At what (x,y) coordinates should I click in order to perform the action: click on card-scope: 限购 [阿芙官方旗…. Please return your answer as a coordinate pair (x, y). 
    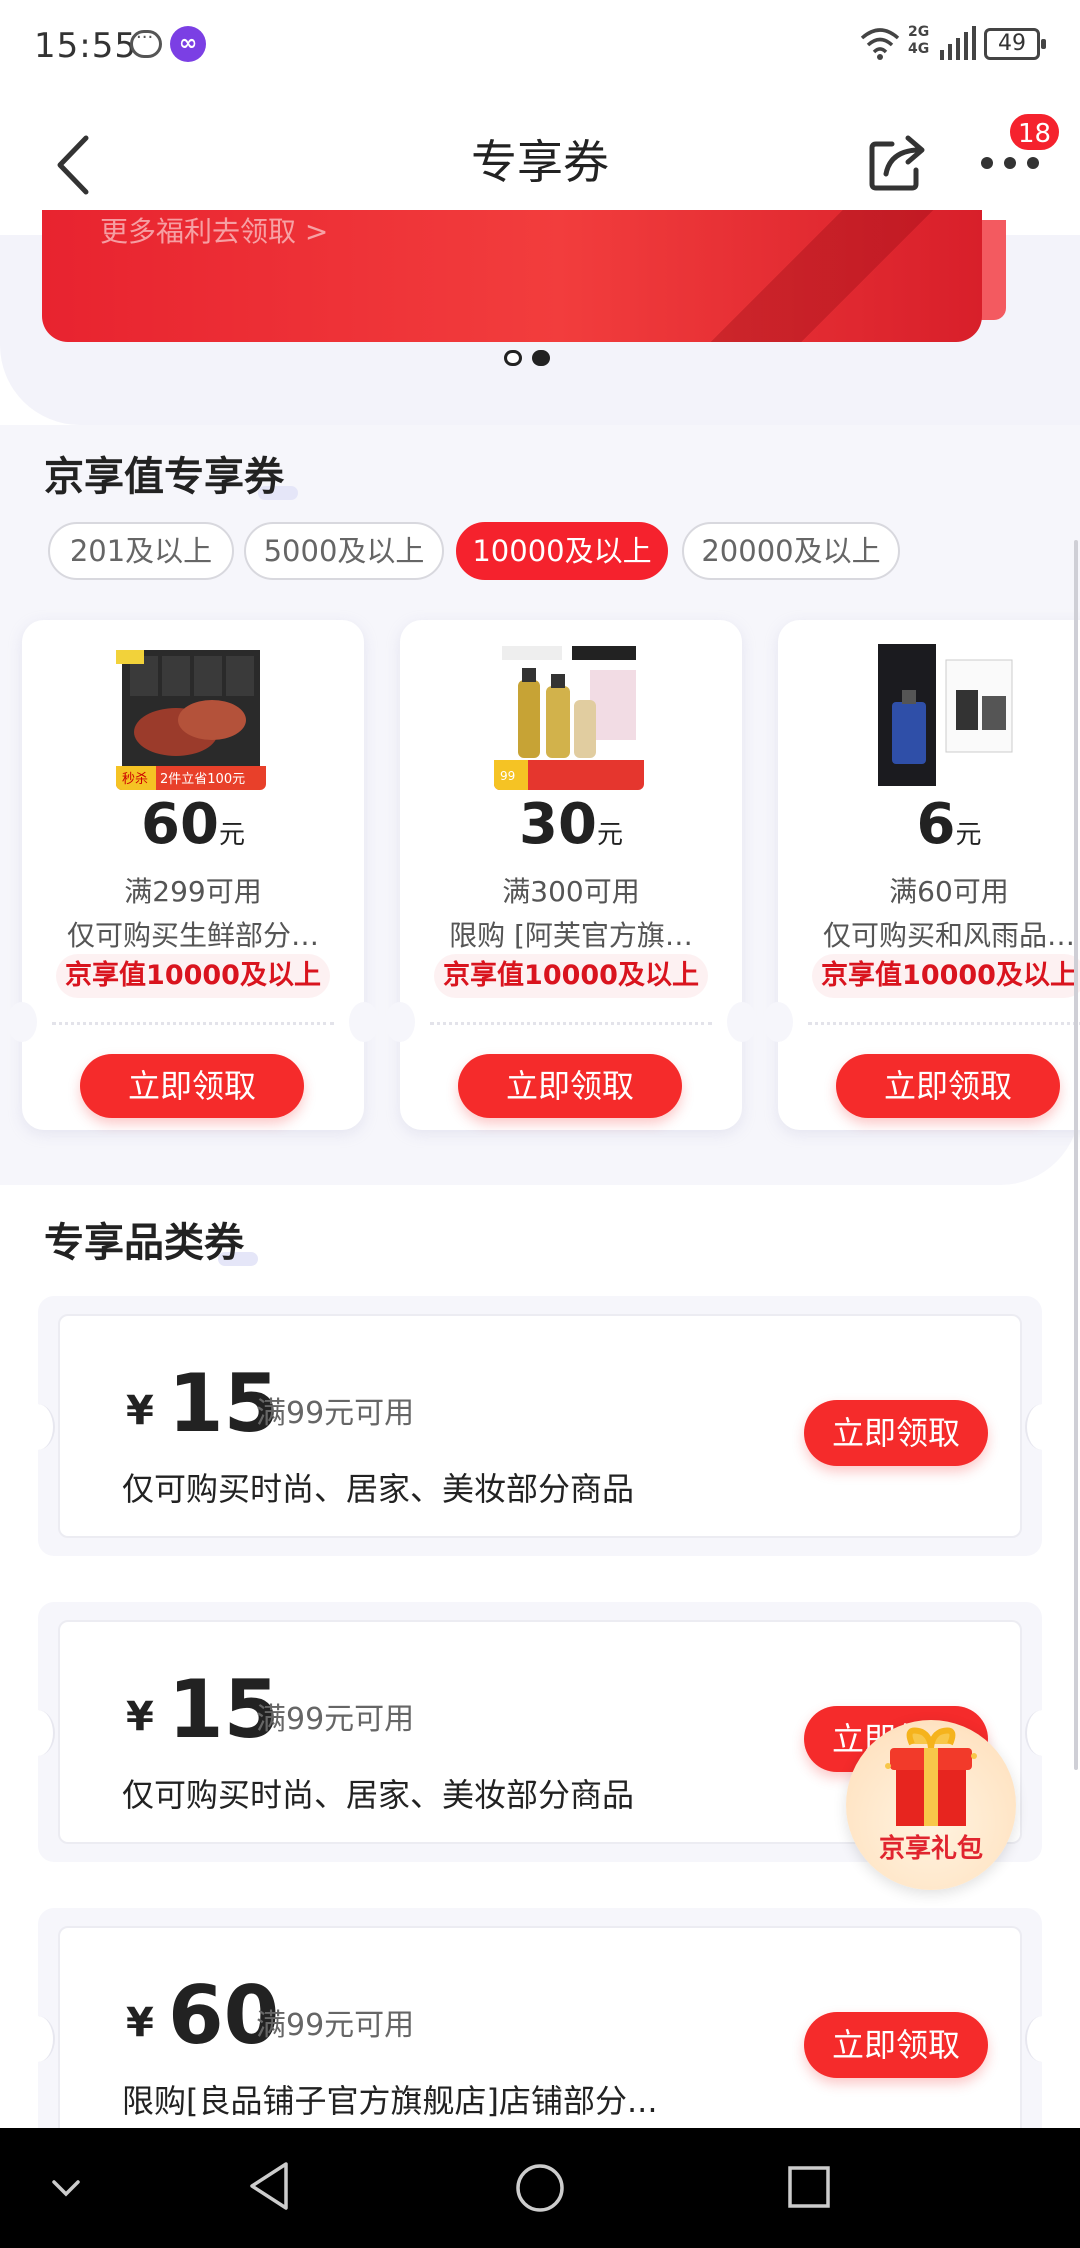
    Looking at the image, I should click on (571, 935).